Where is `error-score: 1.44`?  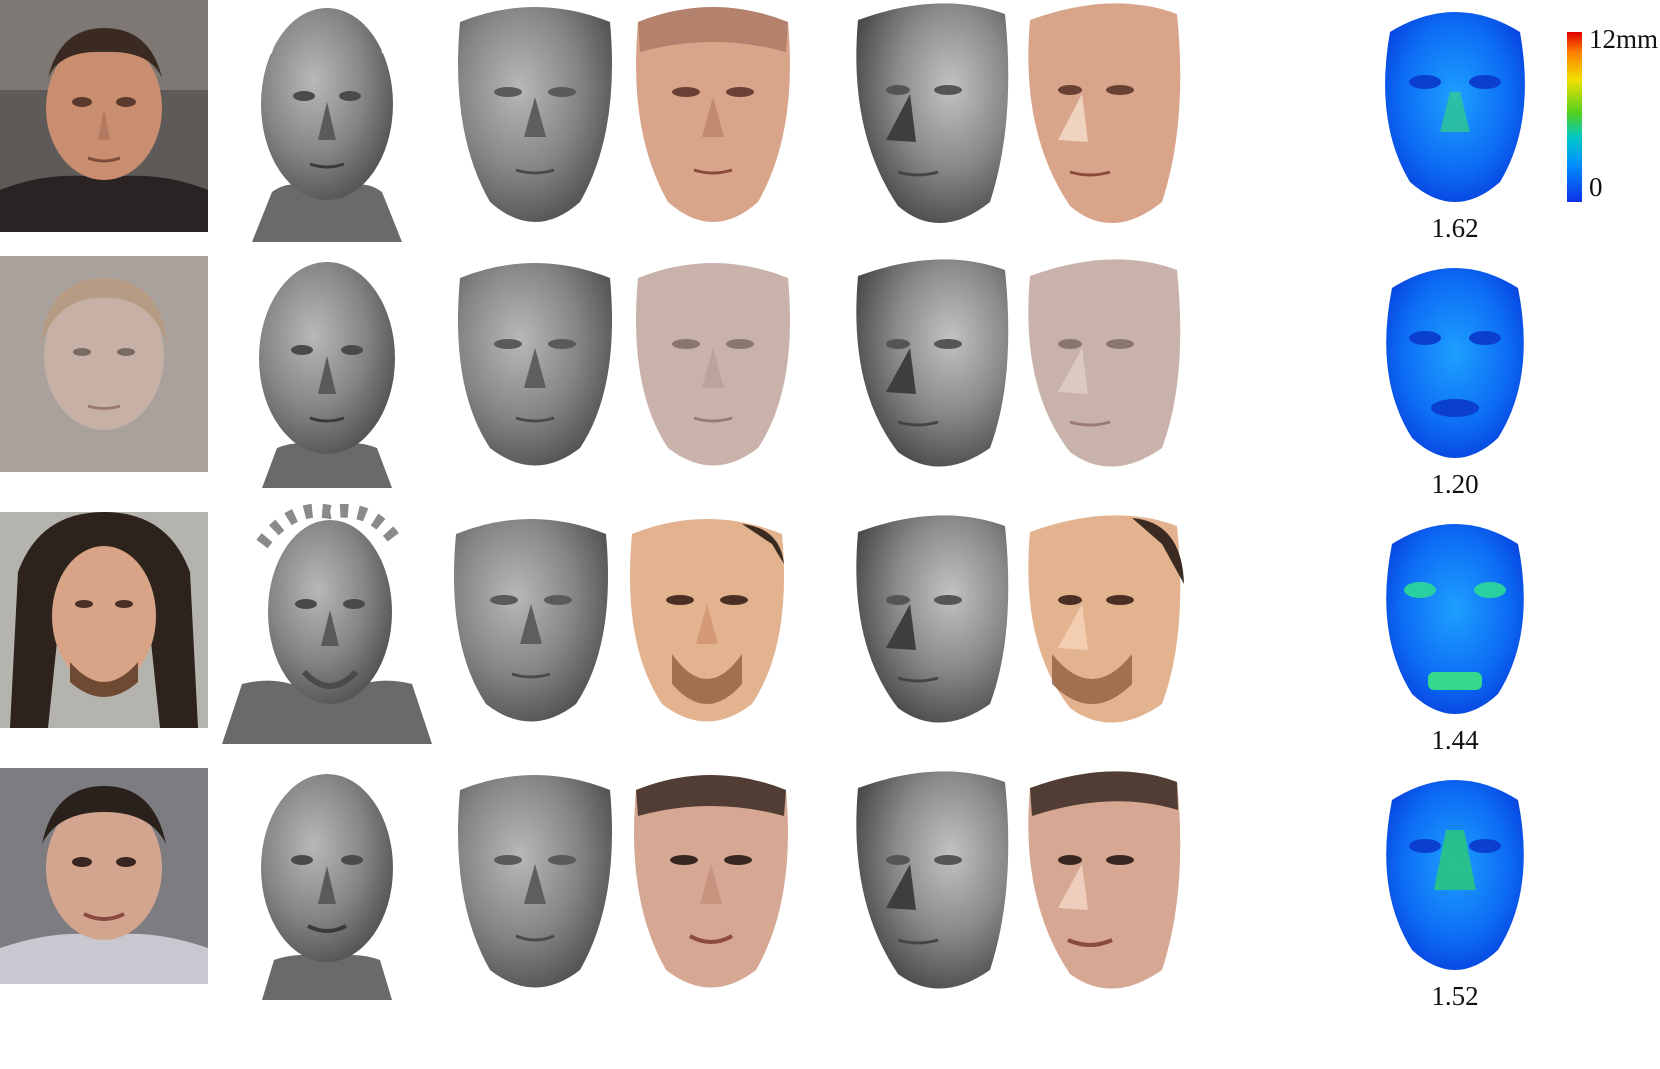 error-score: 1.44 is located at coordinates (1455, 740).